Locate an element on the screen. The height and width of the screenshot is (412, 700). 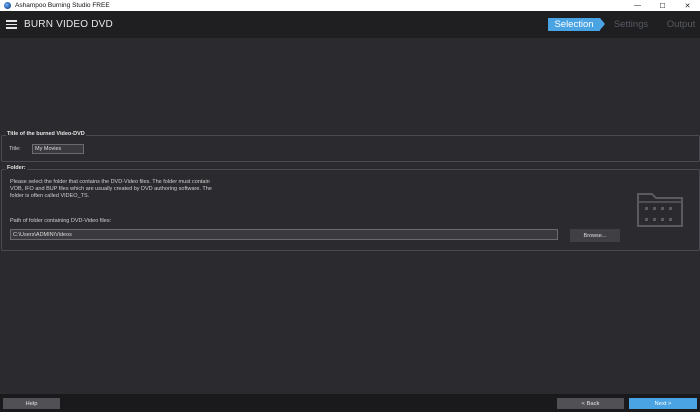
window-titlebar: Ashampoo Burning Studio FREE — ☐ ✕ is located at coordinates (350, 5).